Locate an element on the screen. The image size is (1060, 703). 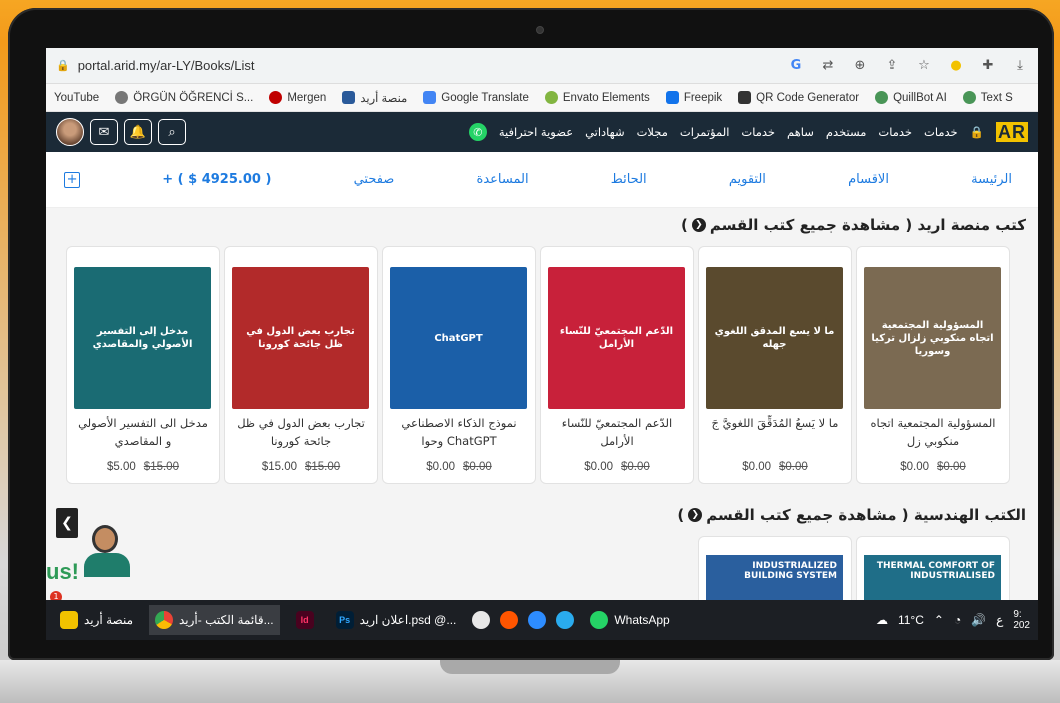
old-price: $15.00 is located at coordinates (323, 467).